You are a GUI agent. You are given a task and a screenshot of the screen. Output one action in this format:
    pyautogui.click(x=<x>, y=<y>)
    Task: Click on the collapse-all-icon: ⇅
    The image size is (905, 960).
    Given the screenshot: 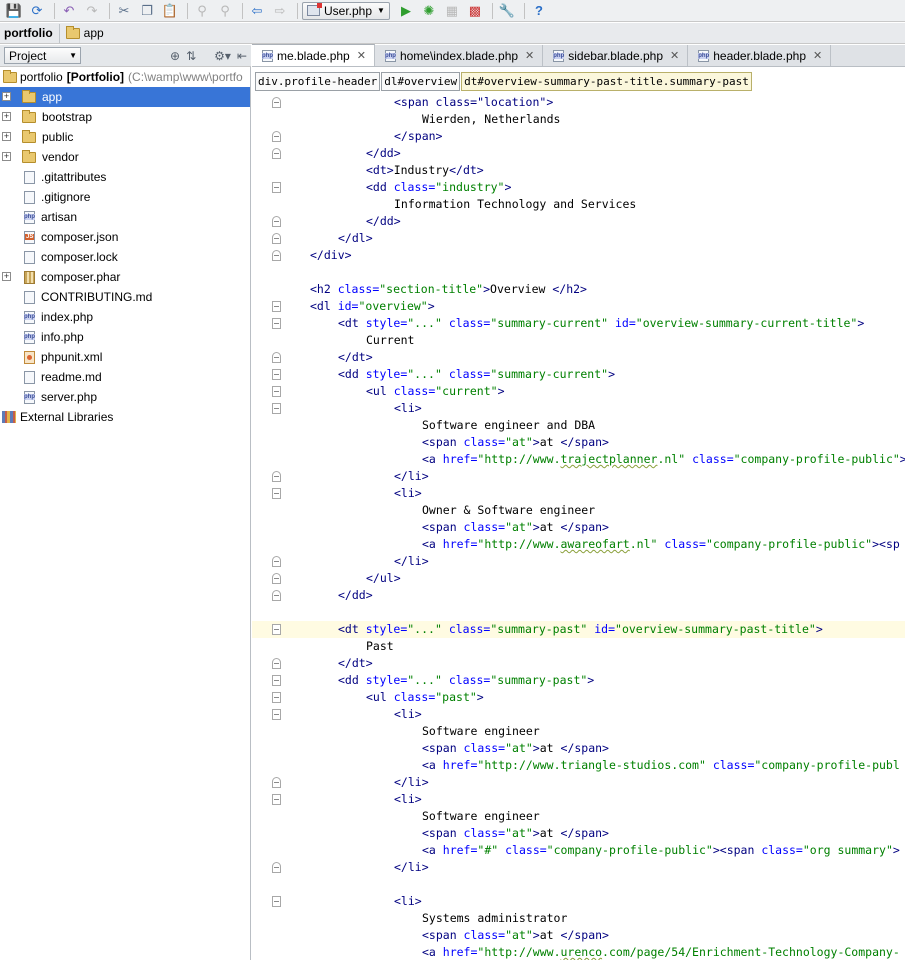 What is the action you would take?
    pyautogui.click(x=191, y=56)
    